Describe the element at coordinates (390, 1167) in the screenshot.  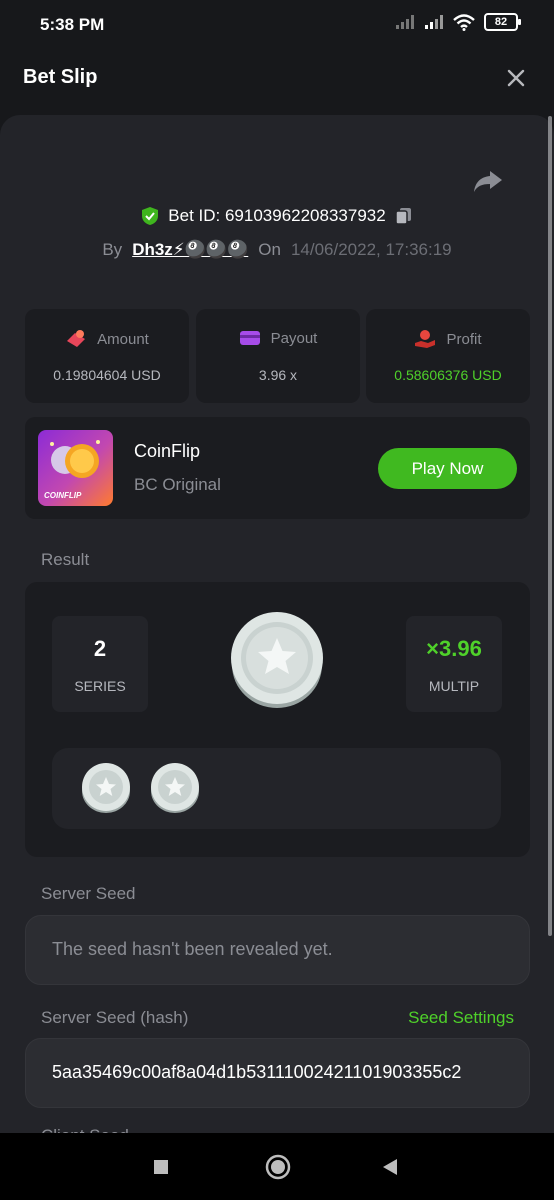
I see `back-icon` at that location.